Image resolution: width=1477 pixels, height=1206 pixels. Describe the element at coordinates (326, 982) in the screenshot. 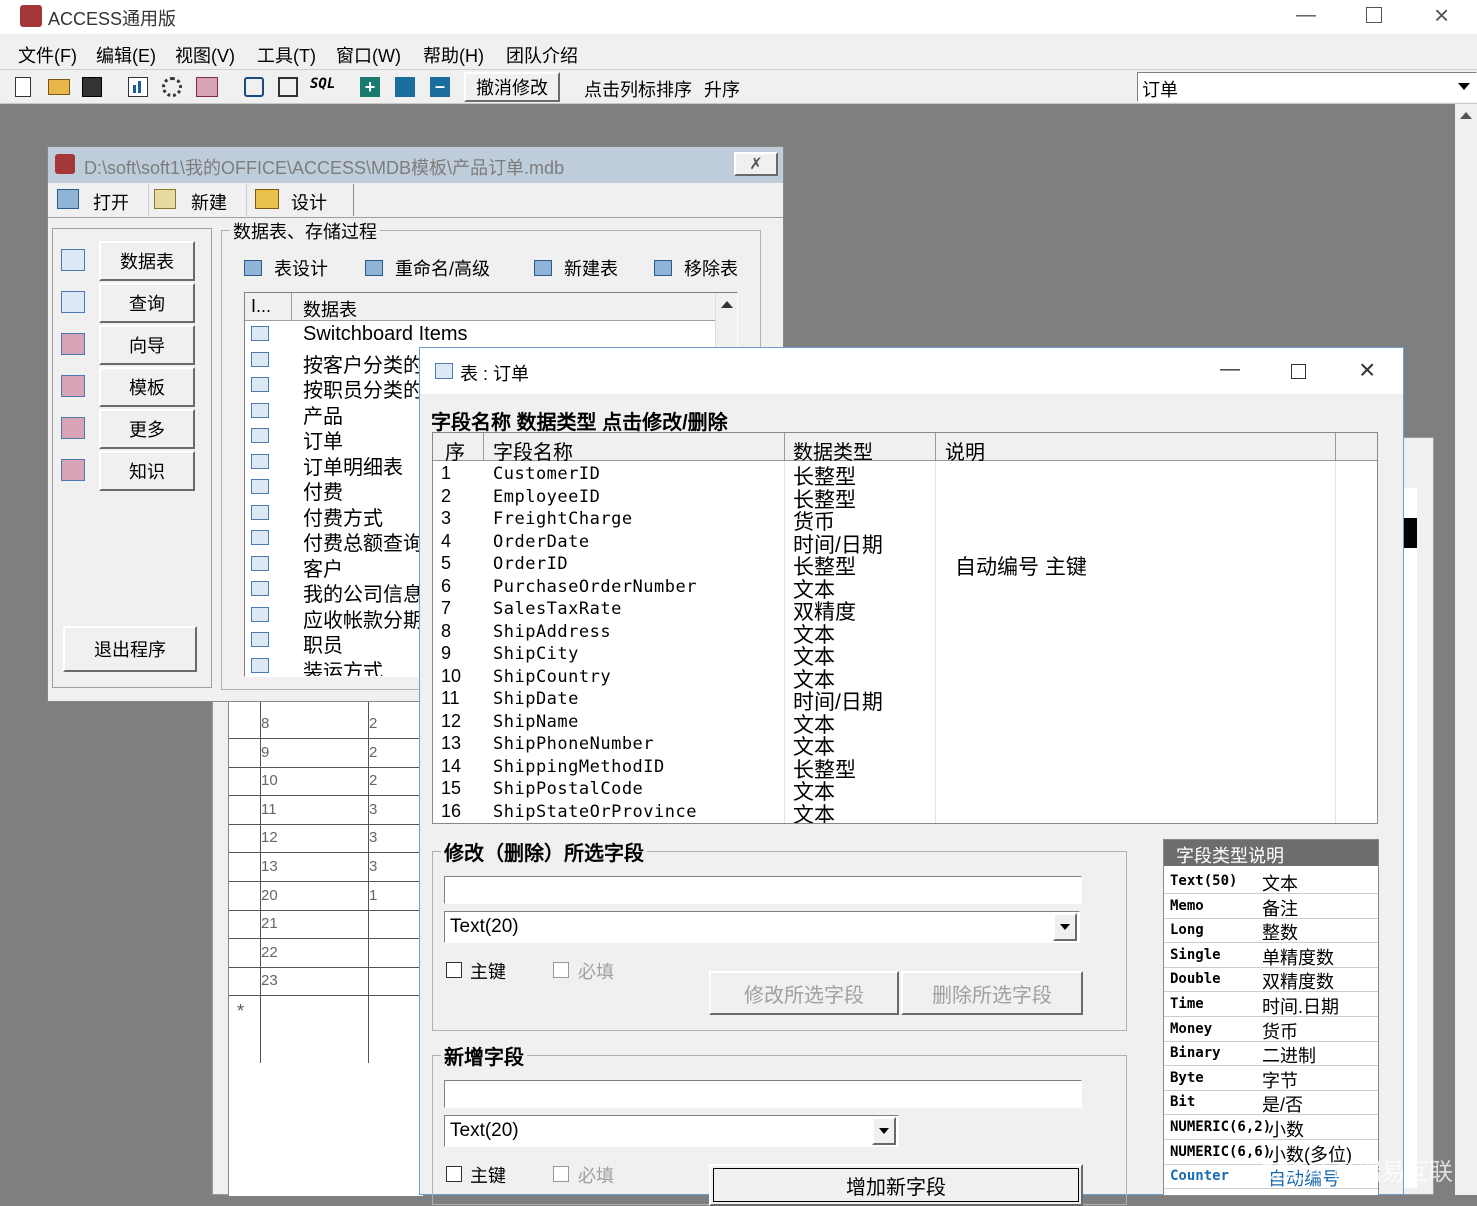

I see `back-grid-row: 23` at that location.